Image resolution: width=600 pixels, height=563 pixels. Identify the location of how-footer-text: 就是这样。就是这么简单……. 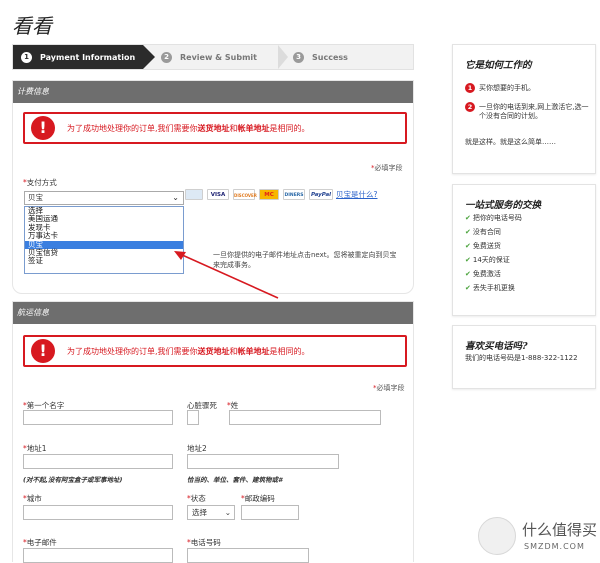
(510, 142).